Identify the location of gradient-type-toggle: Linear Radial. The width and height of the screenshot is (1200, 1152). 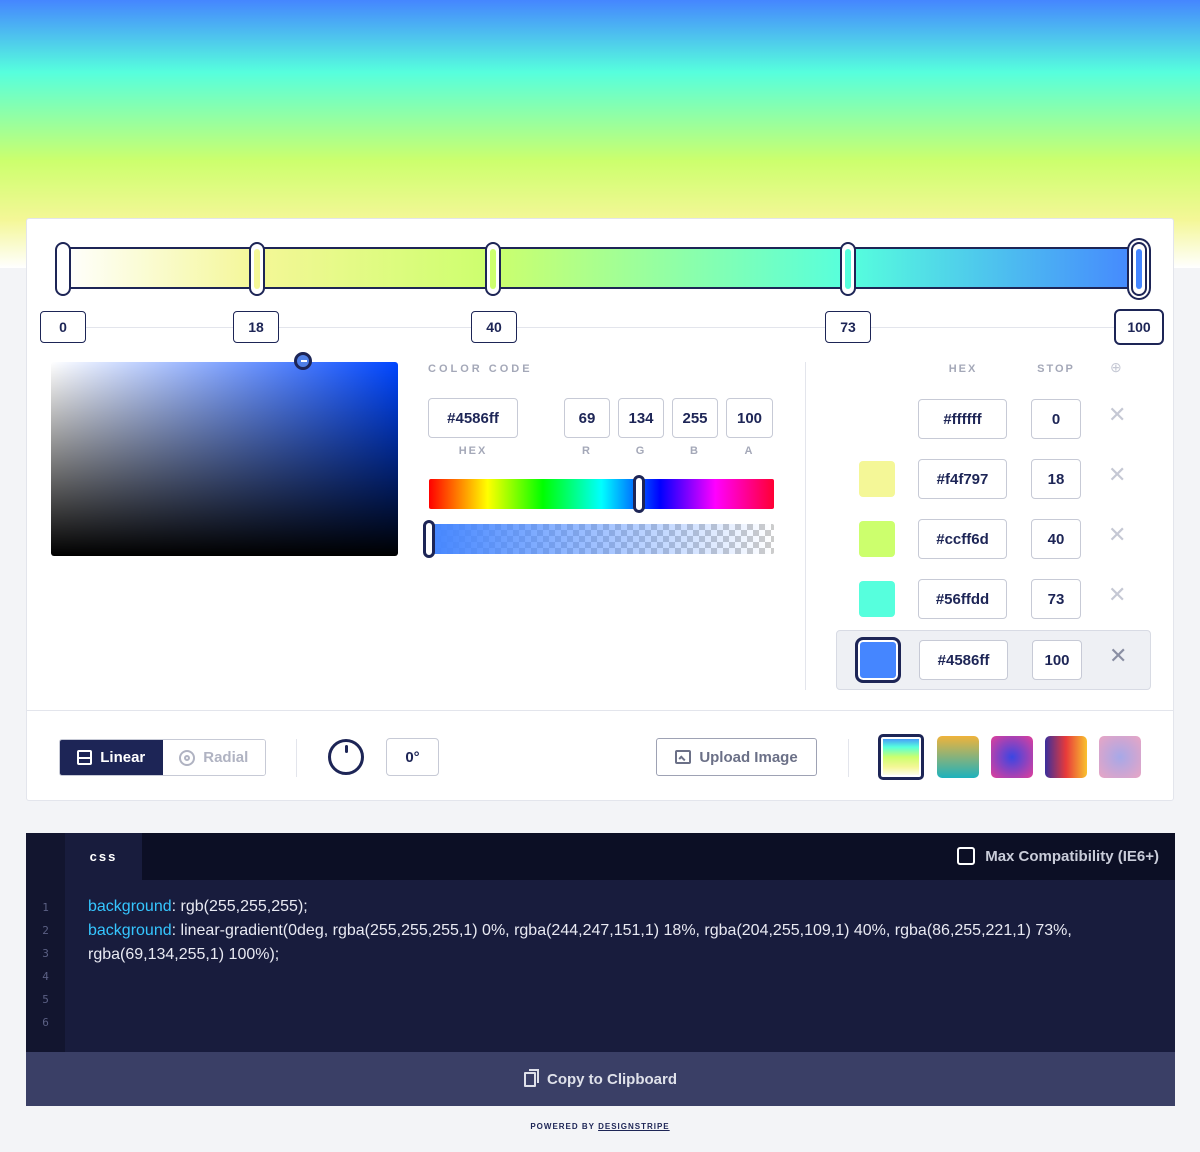
(162, 757).